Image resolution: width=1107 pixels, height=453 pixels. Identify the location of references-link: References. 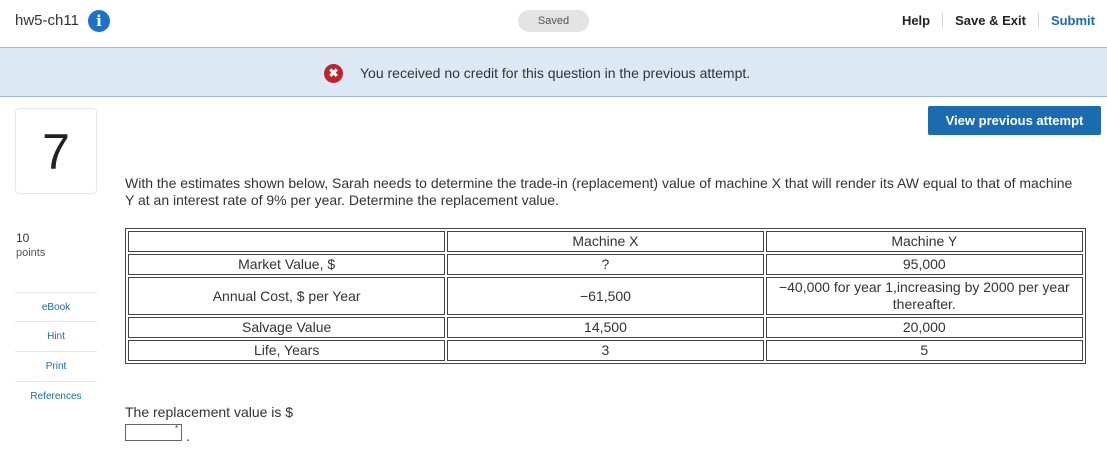
(56, 397).